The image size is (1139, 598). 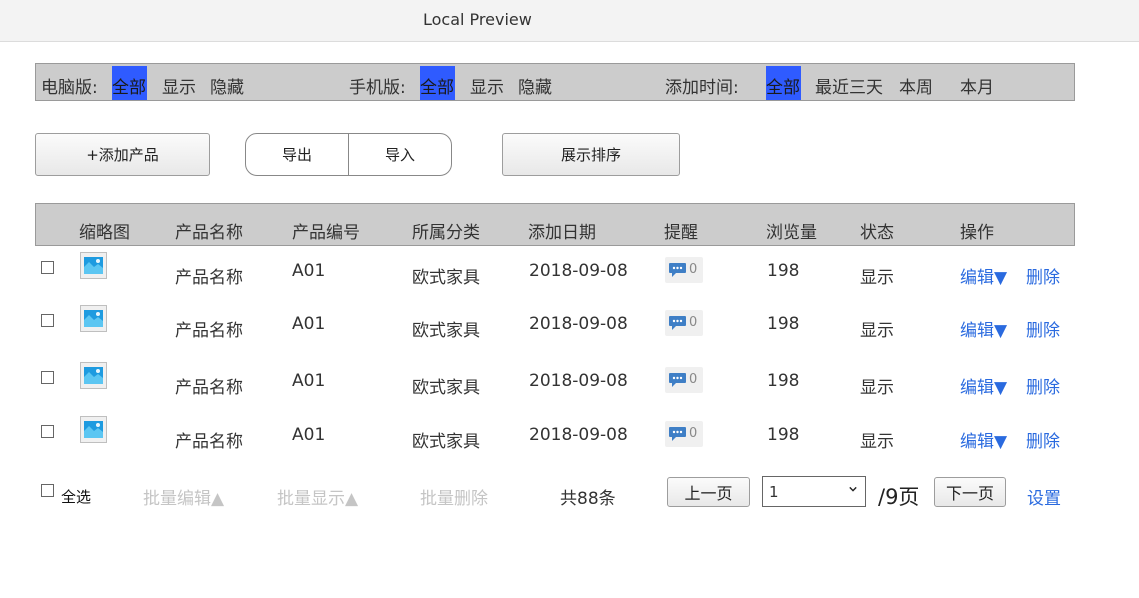 I want to click on mobile-filter-label: 手机版:, so click(x=377, y=88).